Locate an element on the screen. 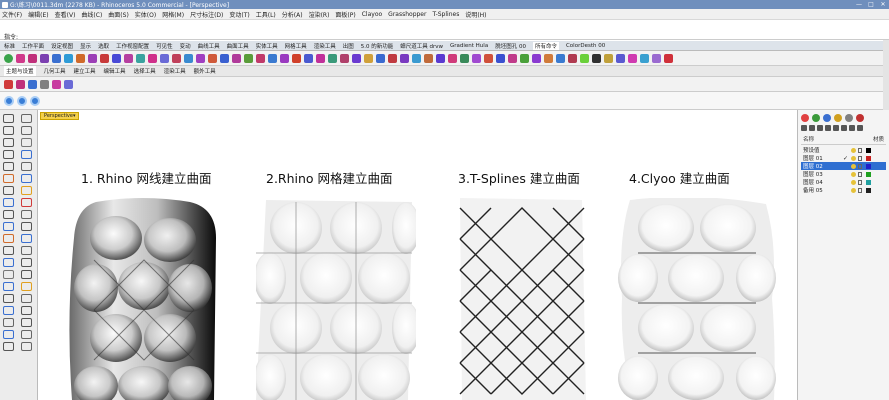 The image size is (889, 400). toolbar-tab-14: 5.0 的新功能 is located at coordinates (377, 46).